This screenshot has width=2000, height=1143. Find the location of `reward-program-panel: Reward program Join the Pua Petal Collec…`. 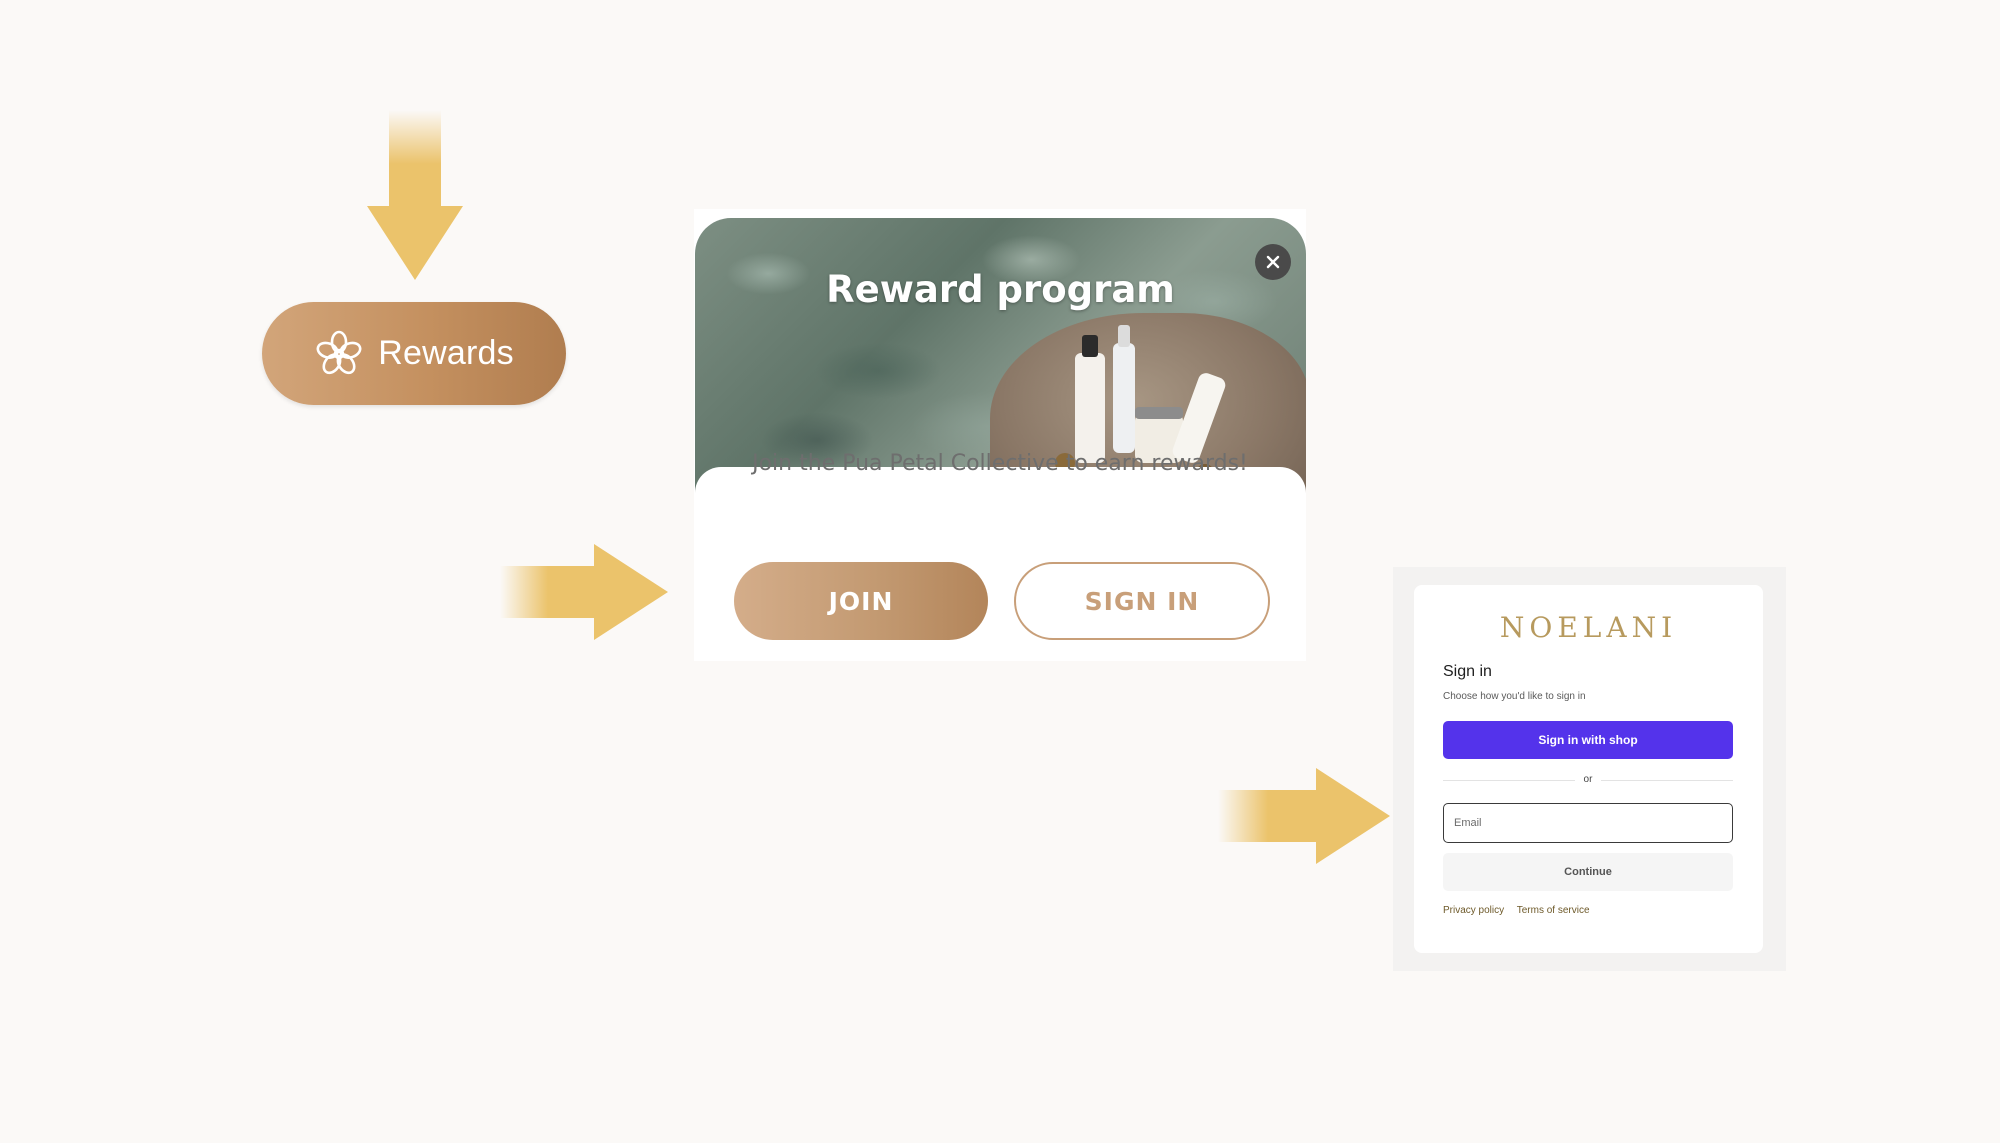

reward-program-panel: Reward program Join the Pua Petal Collec… is located at coordinates (1000, 435).